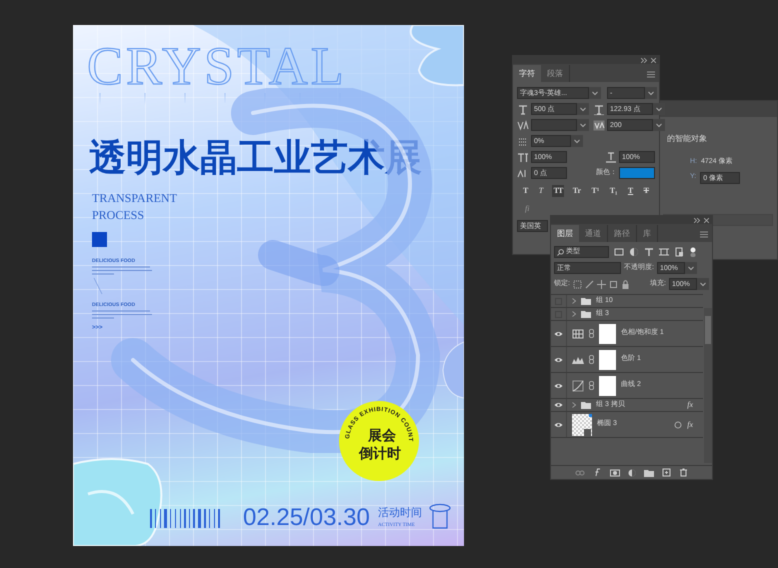 This screenshot has width=778, height=568. What do you see at coordinates (558, 191) in the screenshot?
I see `text-style-button: TT` at bounding box center [558, 191].